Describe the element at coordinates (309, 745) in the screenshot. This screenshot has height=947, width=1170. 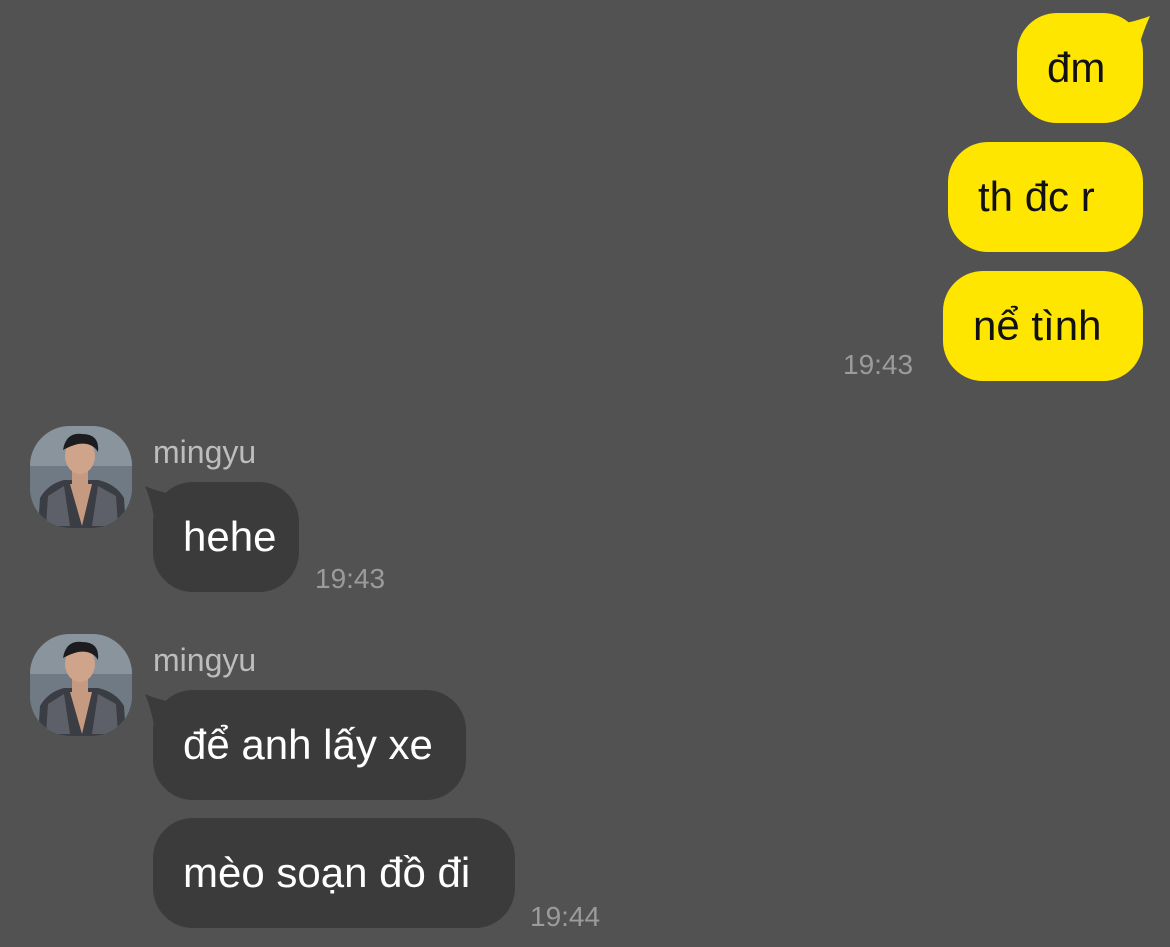
I see `incoming-message-bubble: để anh lấy xe` at that location.